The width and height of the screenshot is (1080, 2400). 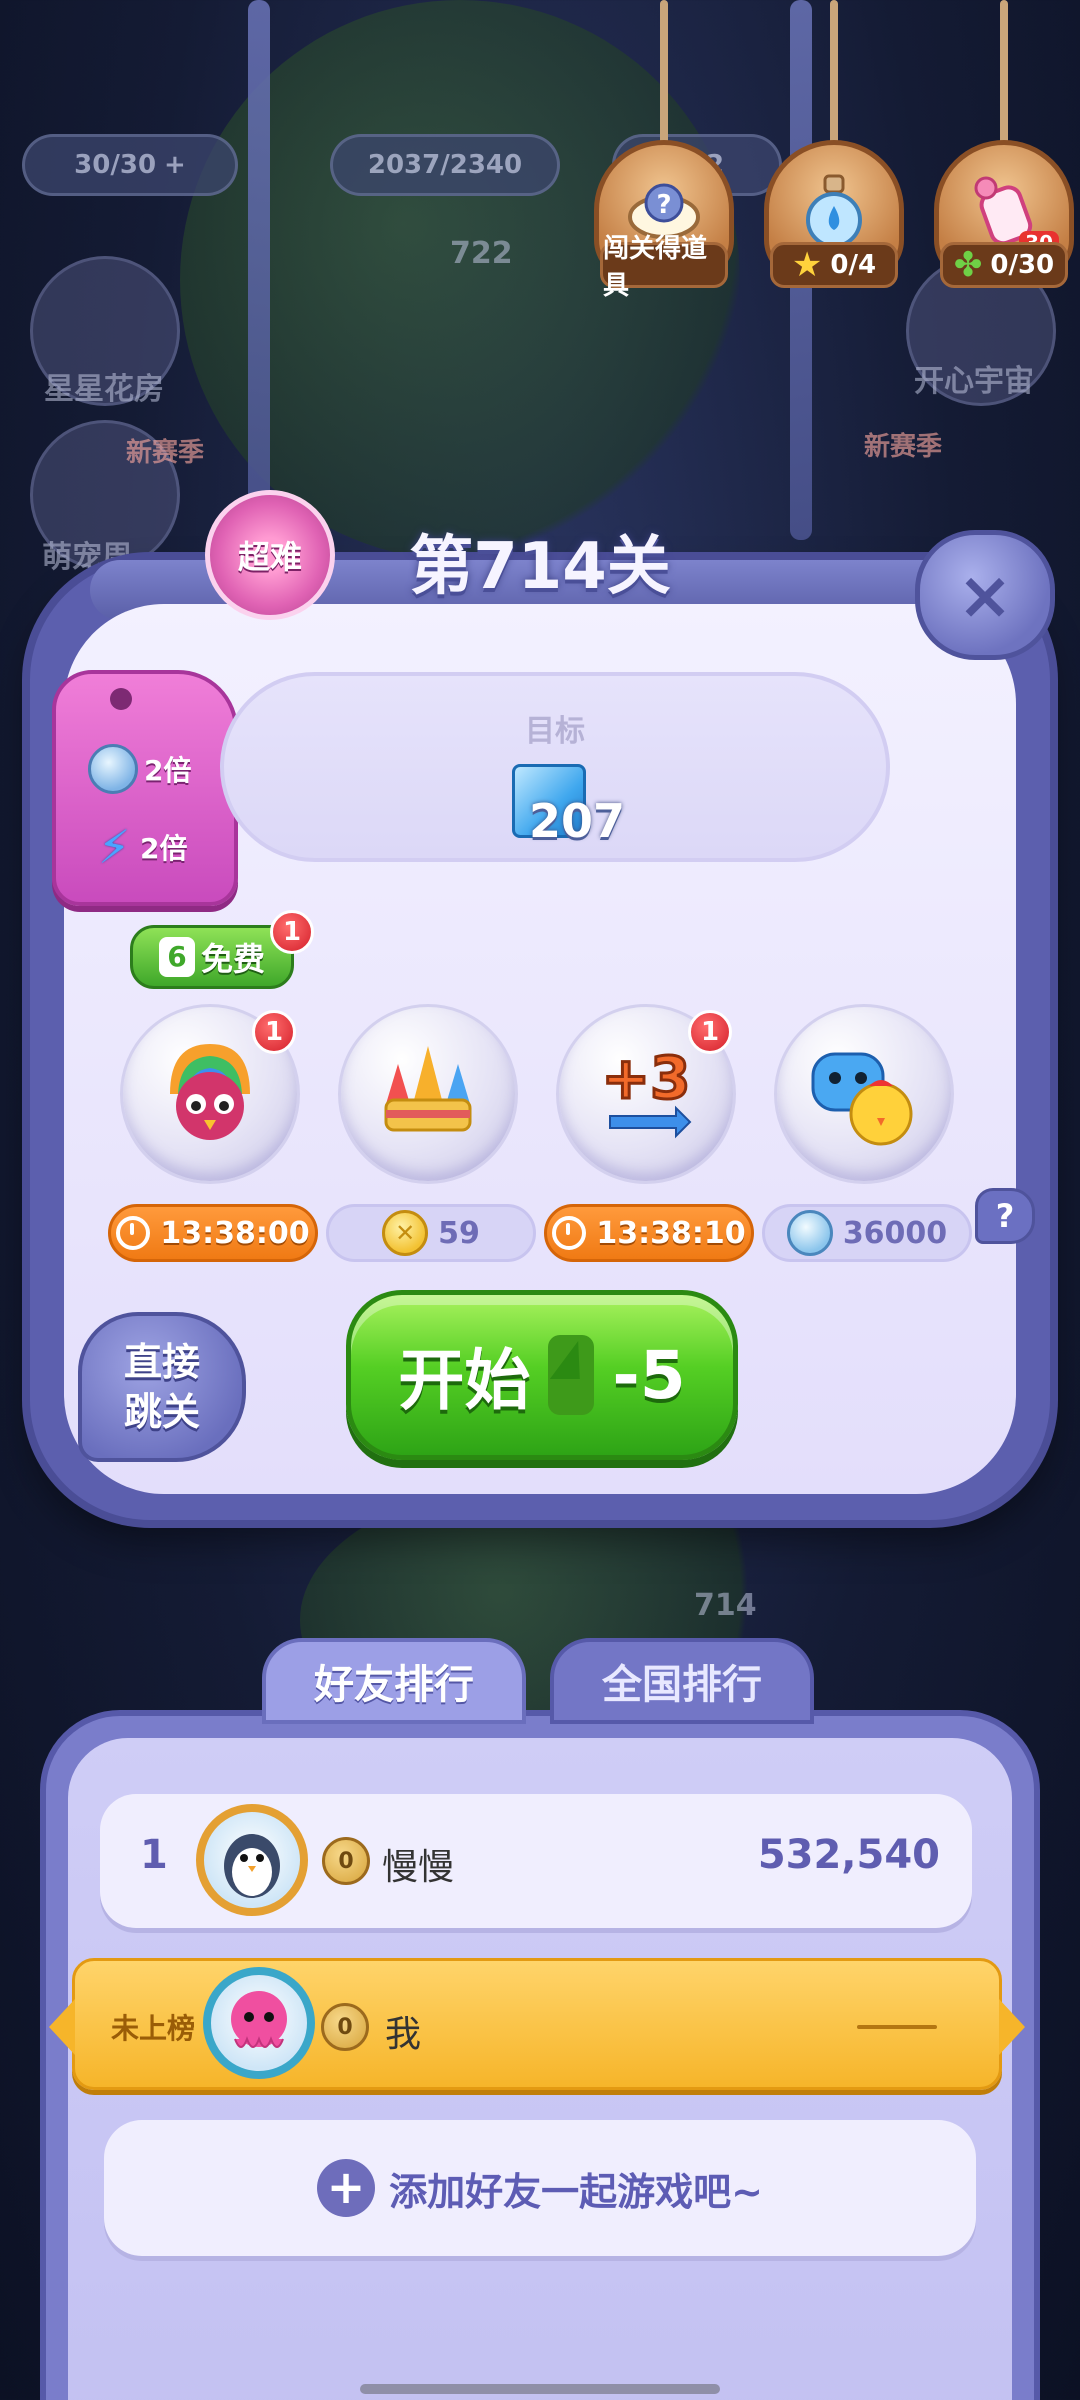 I want to click on energy-bonus: ⚡ 2倍, so click(x=142, y=847).